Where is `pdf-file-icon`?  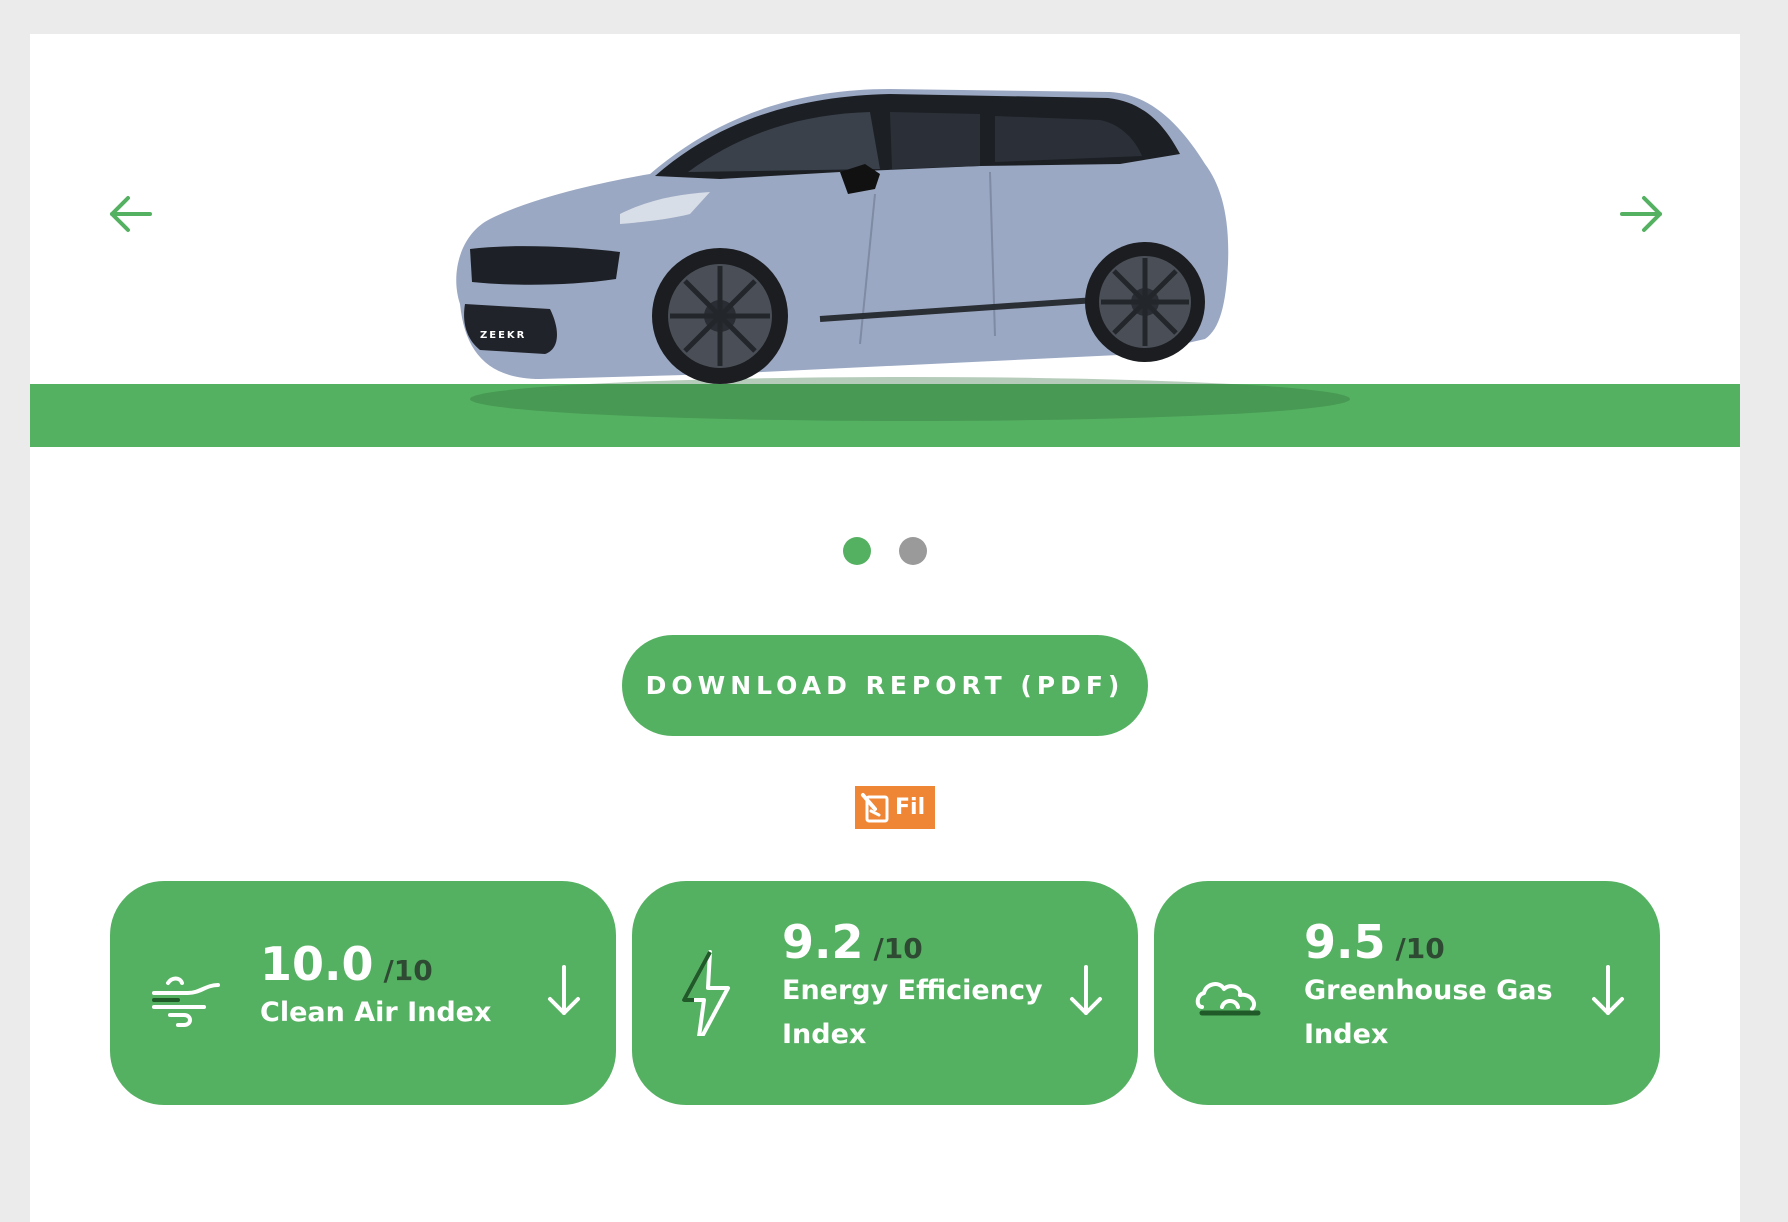
pdf-file-icon is located at coordinates (875, 807).